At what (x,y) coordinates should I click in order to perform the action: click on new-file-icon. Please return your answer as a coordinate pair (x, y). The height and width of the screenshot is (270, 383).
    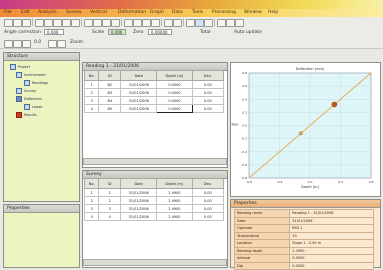
    Looking at the image, I should click on (8, 23).